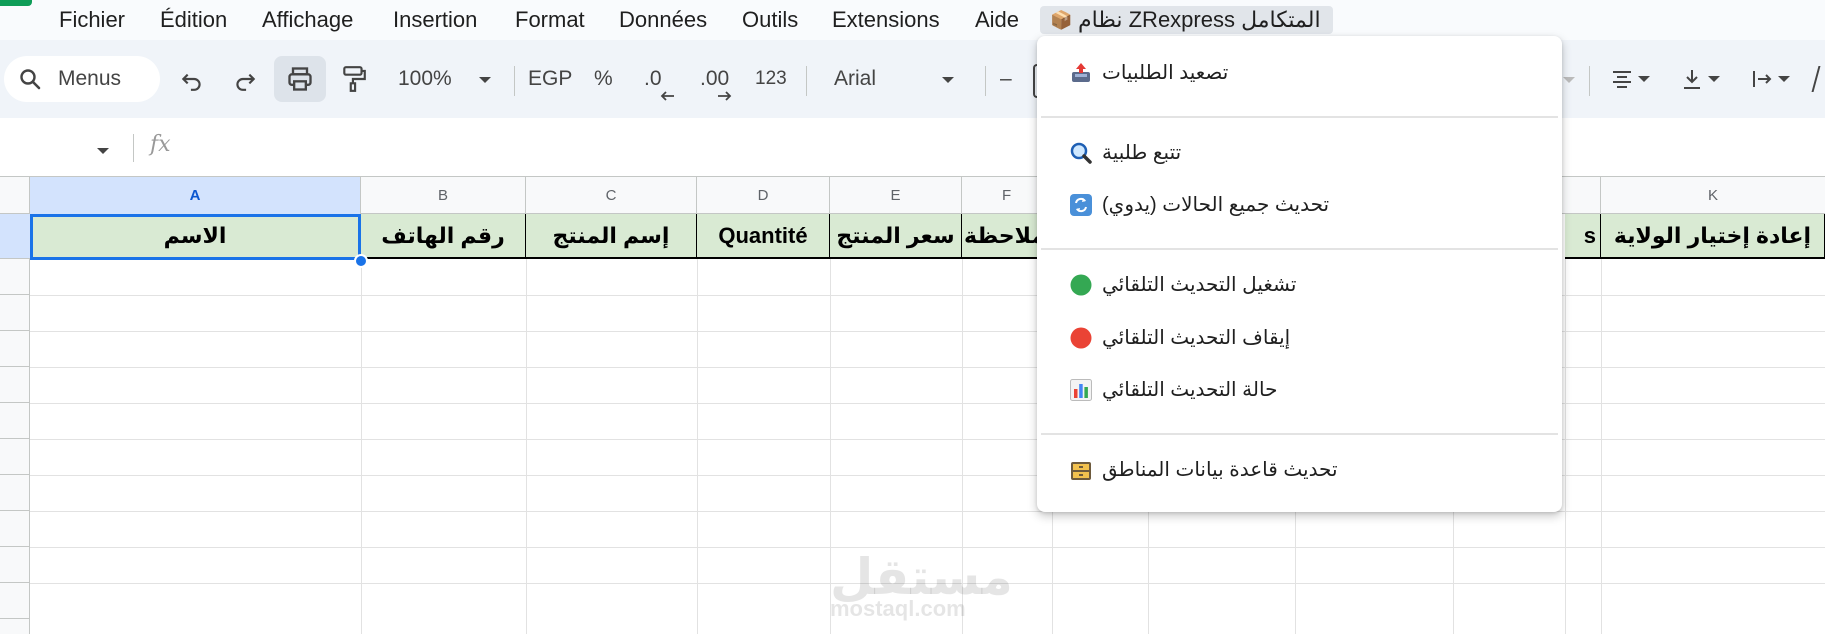 The height and width of the screenshot is (634, 1825). What do you see at coordinates (1622, 79) in the screenshot?
I see `align-center-icon` at bounding box center [1622, 79].